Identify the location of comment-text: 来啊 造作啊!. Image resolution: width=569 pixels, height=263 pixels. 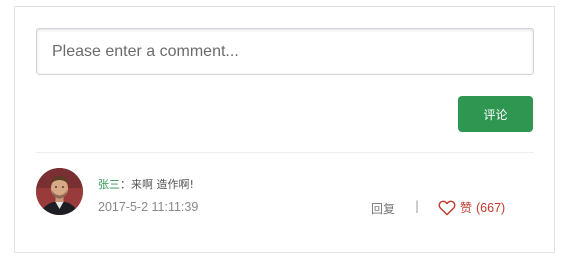
(162, 184).